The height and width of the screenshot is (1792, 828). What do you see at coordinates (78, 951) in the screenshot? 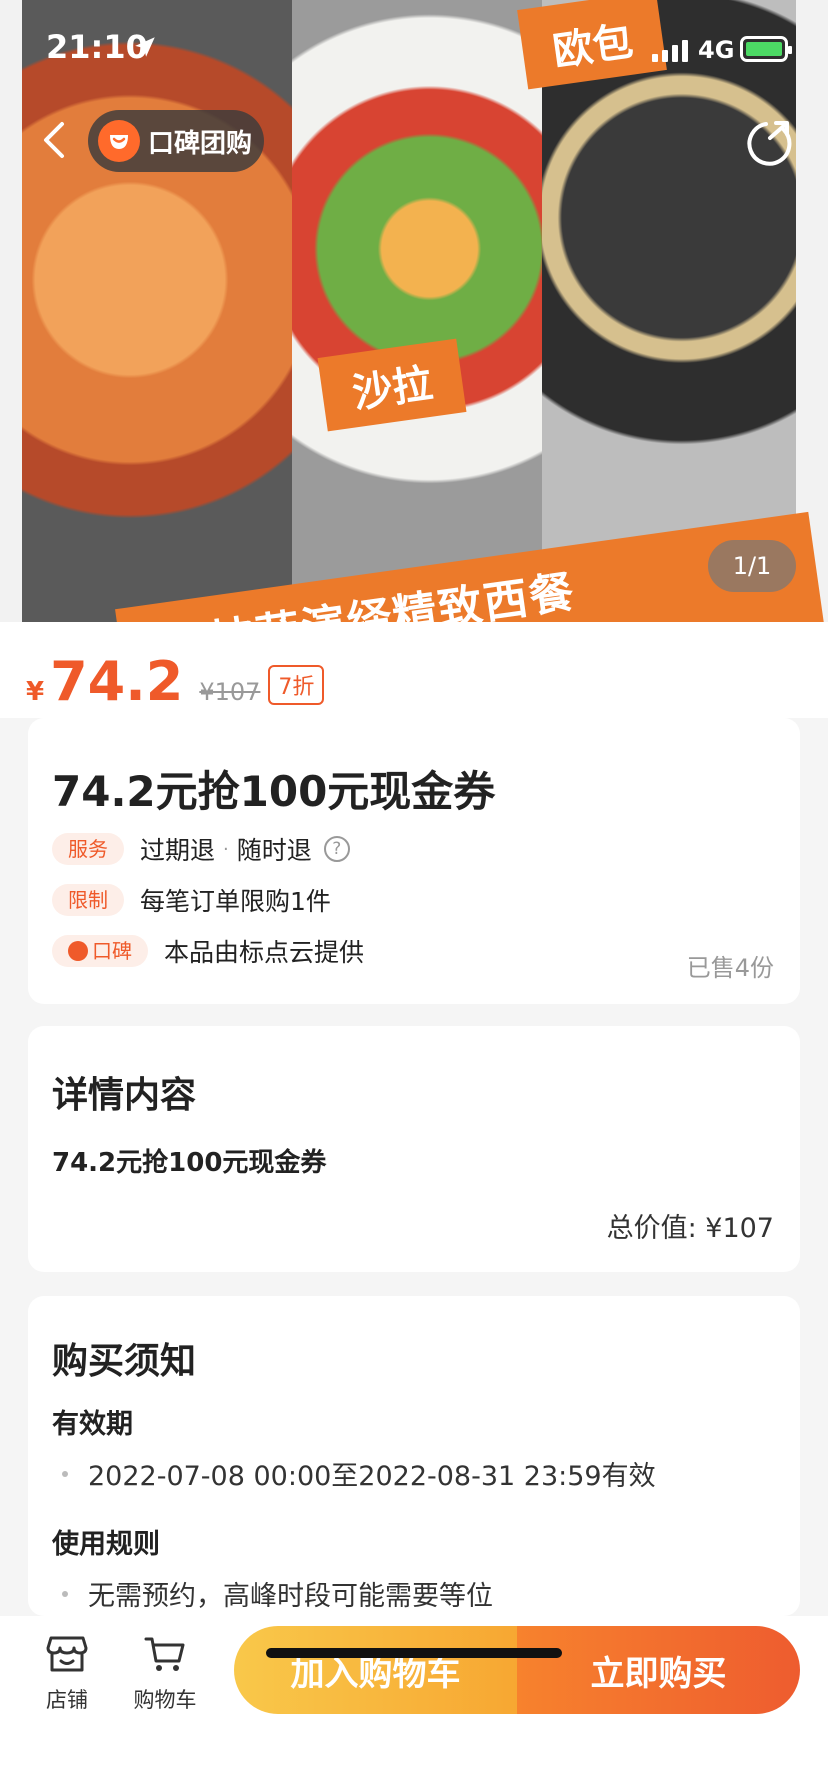
I see `koubei-mini-logo-icon` at bounding box center [78, 951].